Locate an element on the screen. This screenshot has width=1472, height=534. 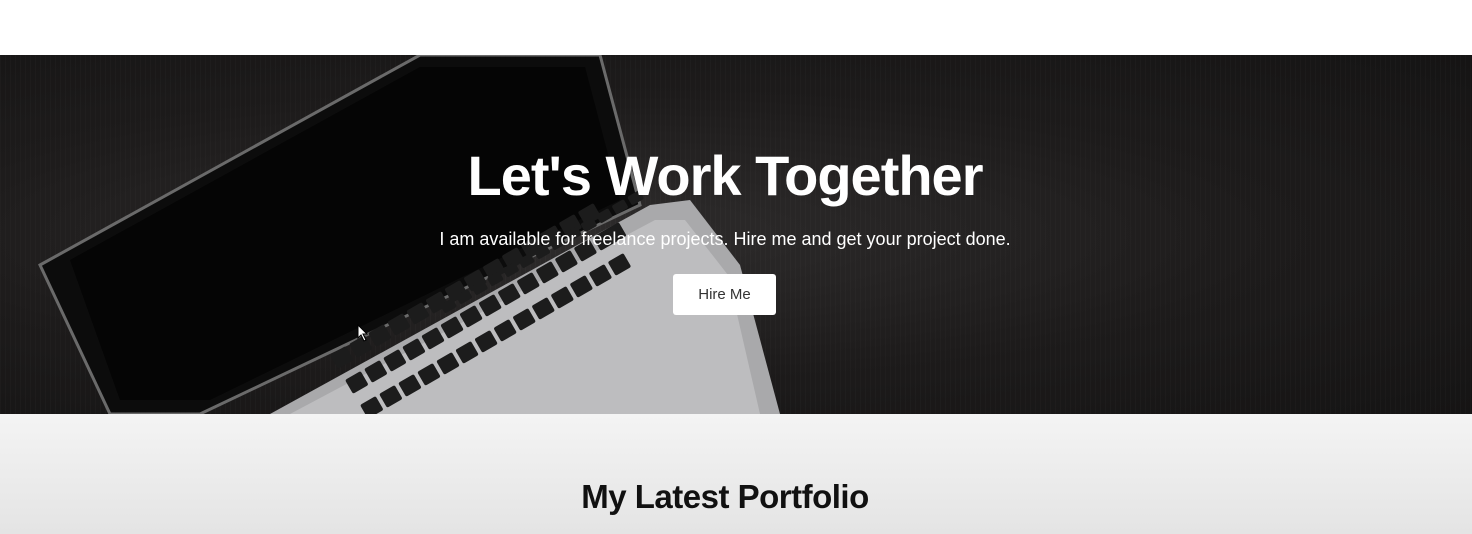
top-navigation-bar is located at coordinates (736, 27).